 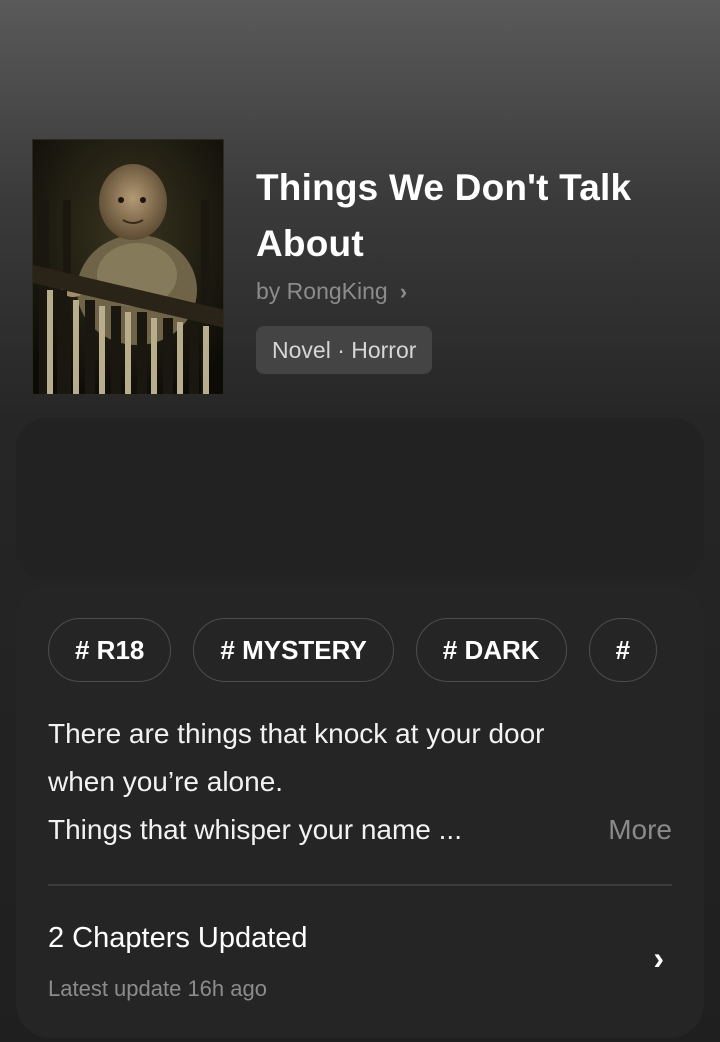 What do you see at coordinates (178, 938) in the screenshot?
I see `chapters-updated-title: 2 Chapters Updated` at bounding box center [178, 938].